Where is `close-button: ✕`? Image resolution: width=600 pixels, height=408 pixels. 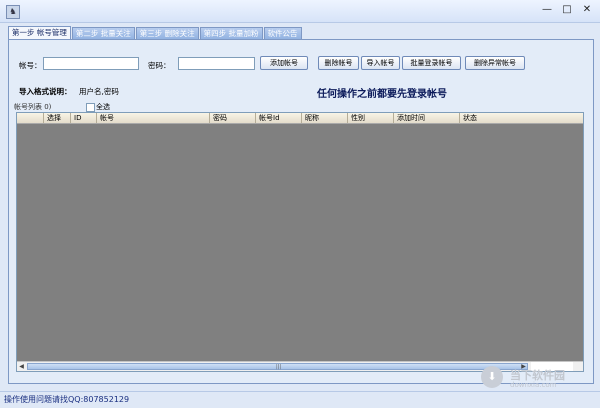
close-button: ✕ is located at coordinates (587, 10).